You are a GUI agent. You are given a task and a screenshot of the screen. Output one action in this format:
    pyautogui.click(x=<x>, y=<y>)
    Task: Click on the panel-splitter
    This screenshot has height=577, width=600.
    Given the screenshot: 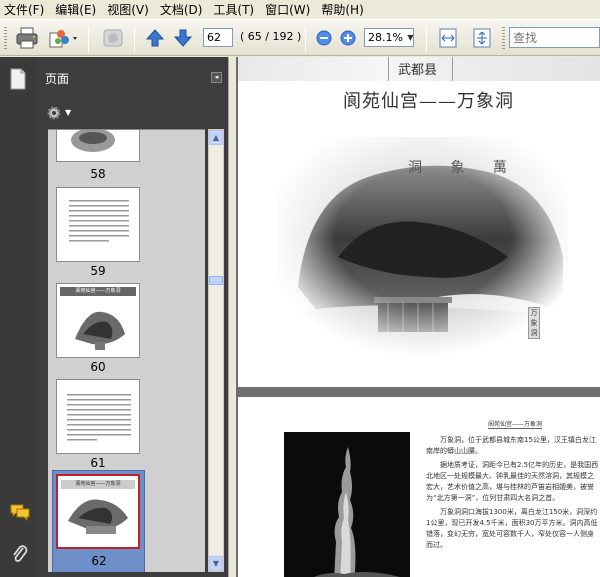 What is the action you would take?
    pyautogui.click(x=232, y=317)
    